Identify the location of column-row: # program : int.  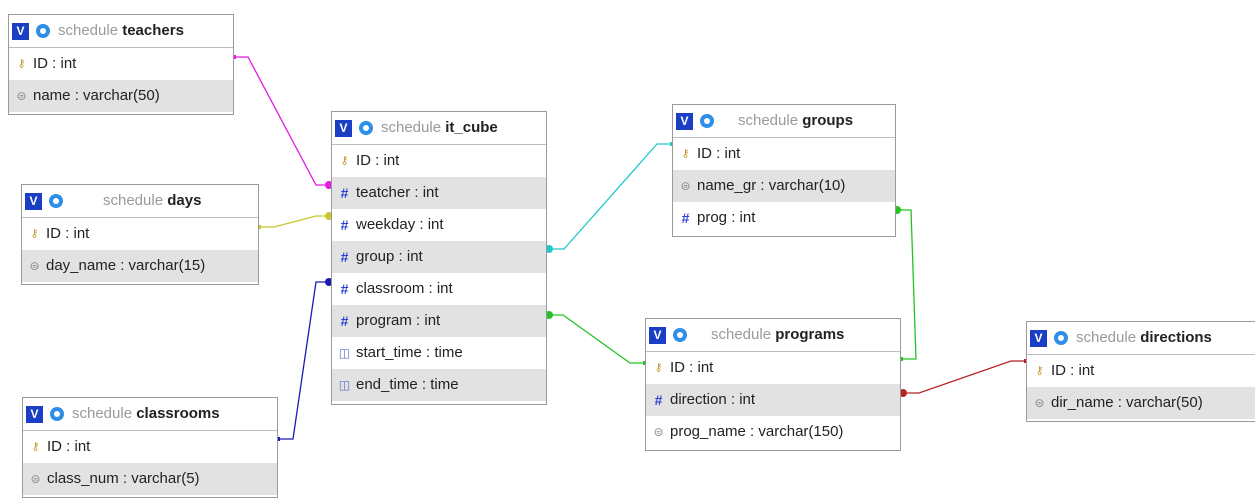
(439, 321).